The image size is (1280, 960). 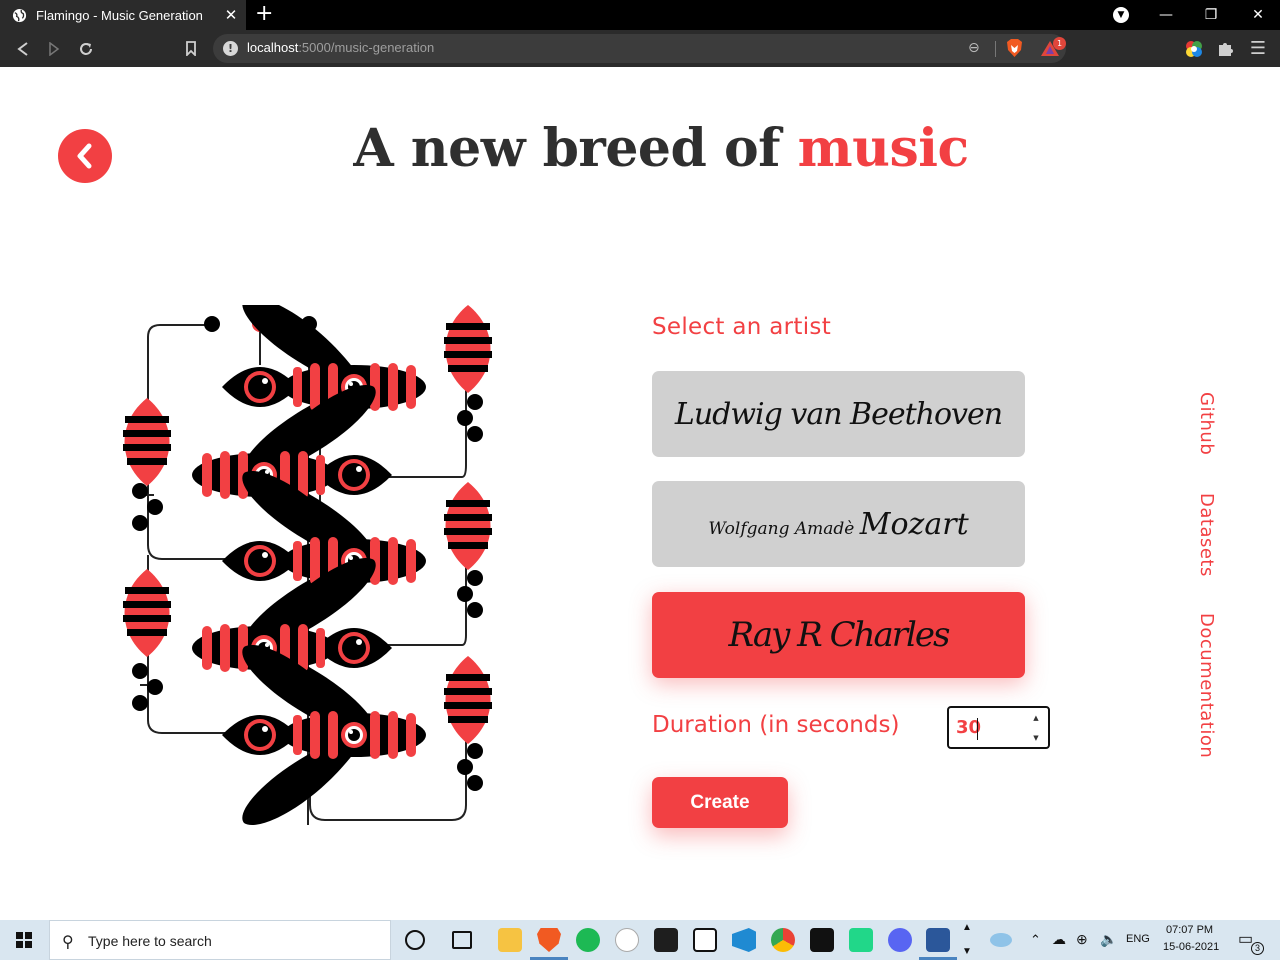 I want to click on reload-icon, so click(x=86, y=48).